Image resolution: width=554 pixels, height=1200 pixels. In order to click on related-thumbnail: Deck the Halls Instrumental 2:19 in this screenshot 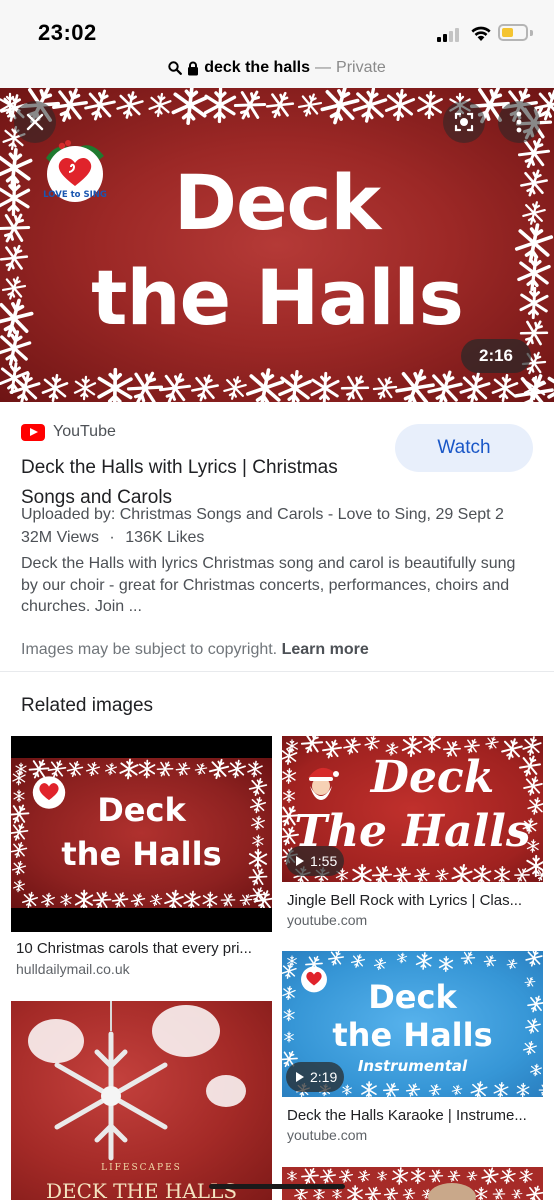, I will do `click(412, 1024)`.